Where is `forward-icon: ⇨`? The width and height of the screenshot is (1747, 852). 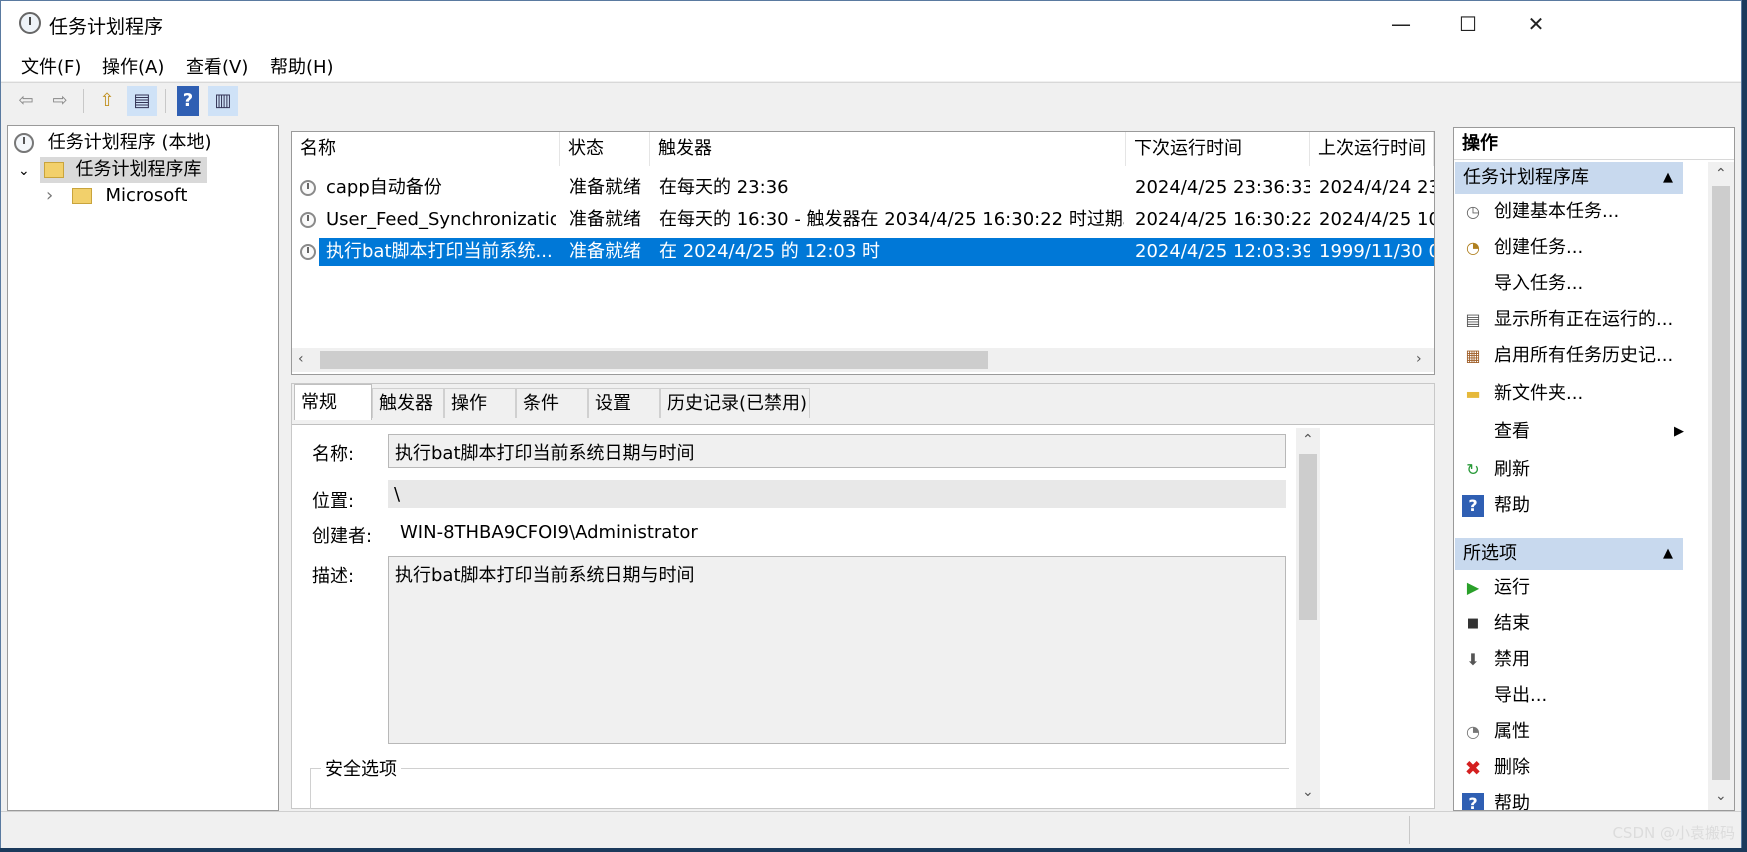
forward-icon: ⇨ is located at coordinates (60, 101).